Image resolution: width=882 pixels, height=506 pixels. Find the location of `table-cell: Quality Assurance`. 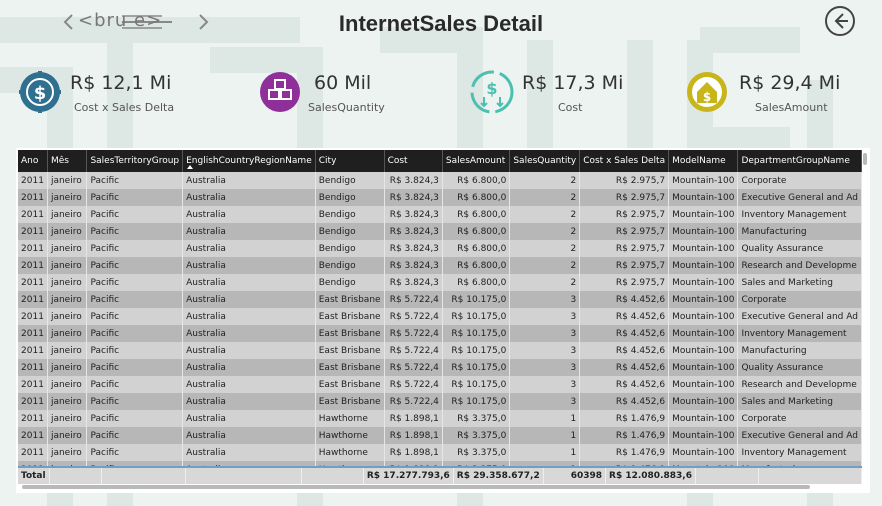

table-cell: Quality Assurance is located at coordinates (799, 367).